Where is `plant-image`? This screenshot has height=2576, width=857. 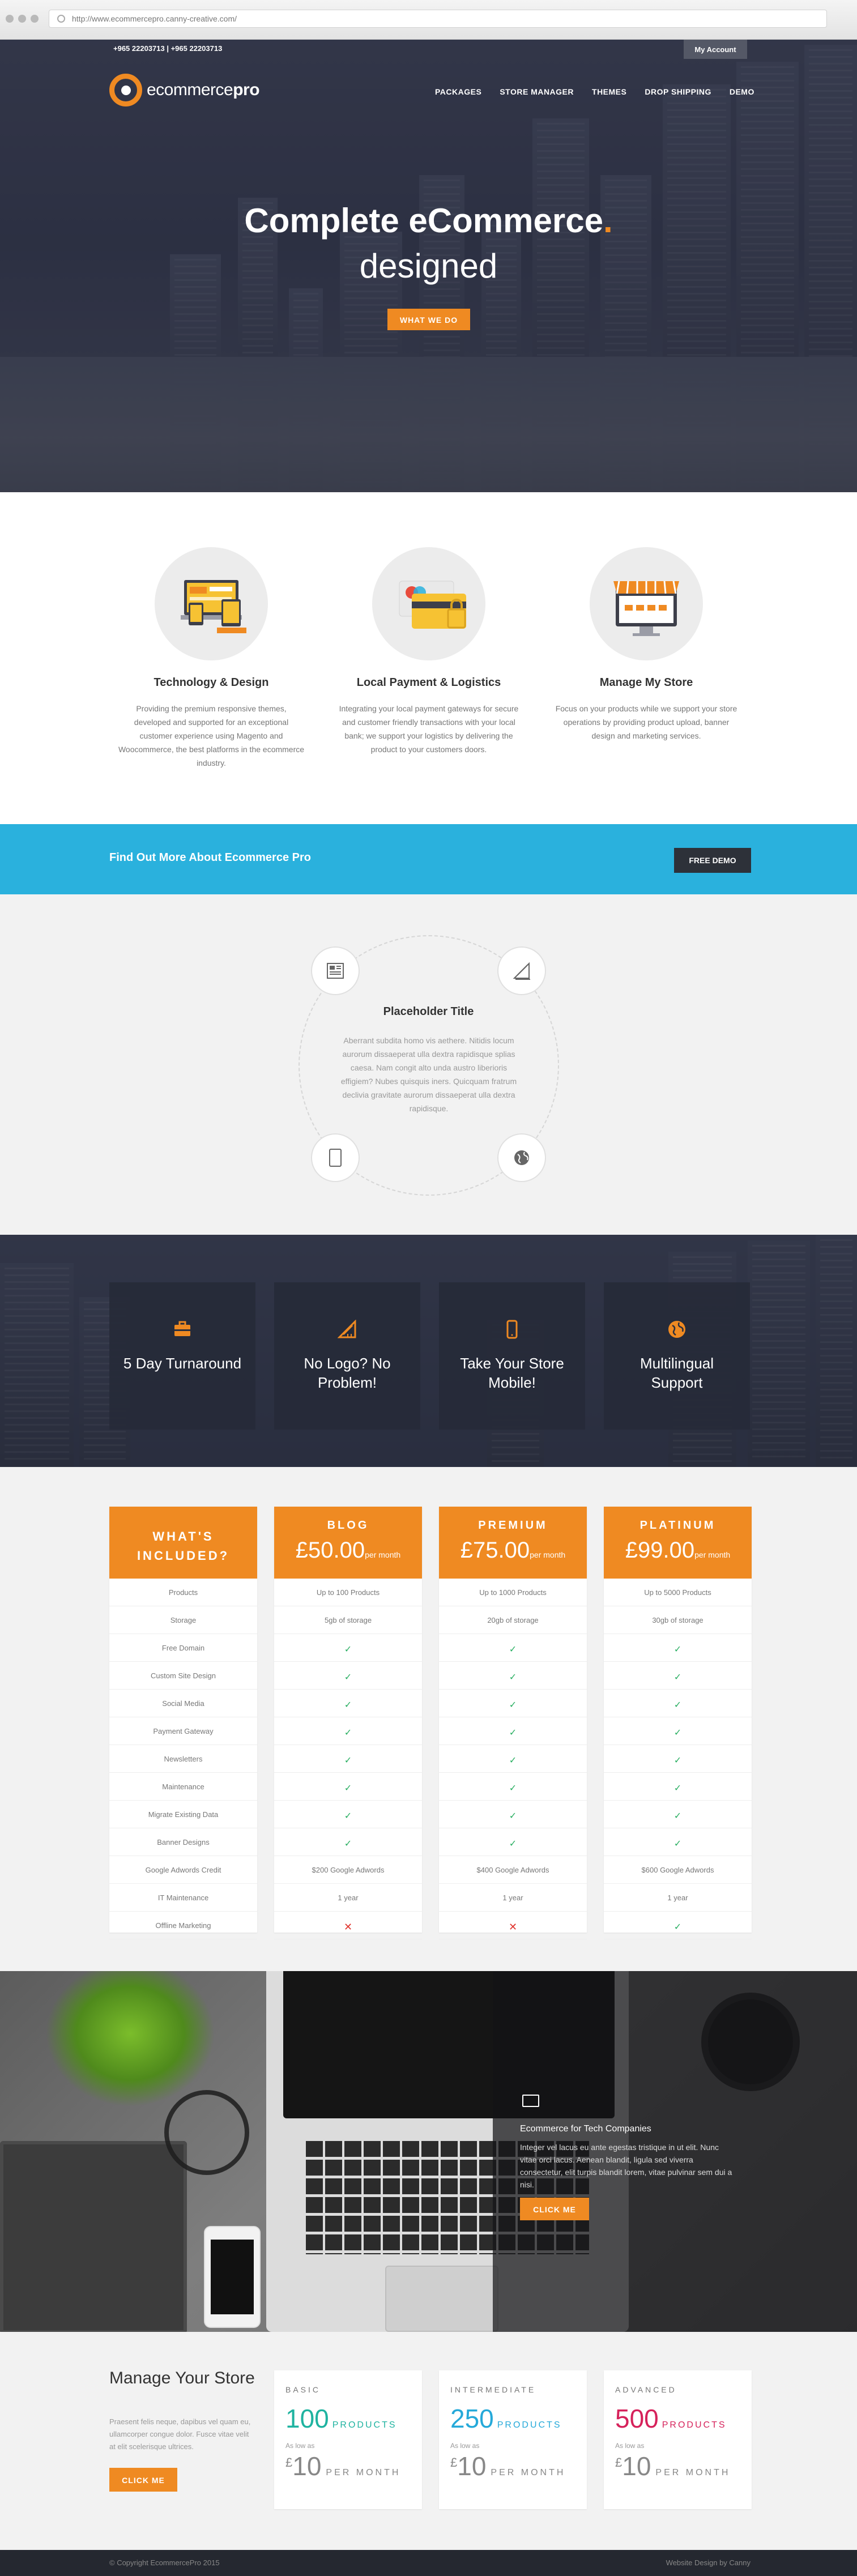 plant-image is located at coordinates (130, 2039).